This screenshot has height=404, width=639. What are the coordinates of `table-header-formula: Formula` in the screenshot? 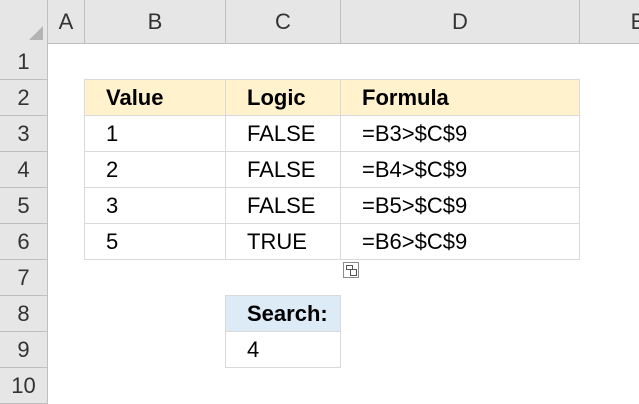 It's located at (460, 97).